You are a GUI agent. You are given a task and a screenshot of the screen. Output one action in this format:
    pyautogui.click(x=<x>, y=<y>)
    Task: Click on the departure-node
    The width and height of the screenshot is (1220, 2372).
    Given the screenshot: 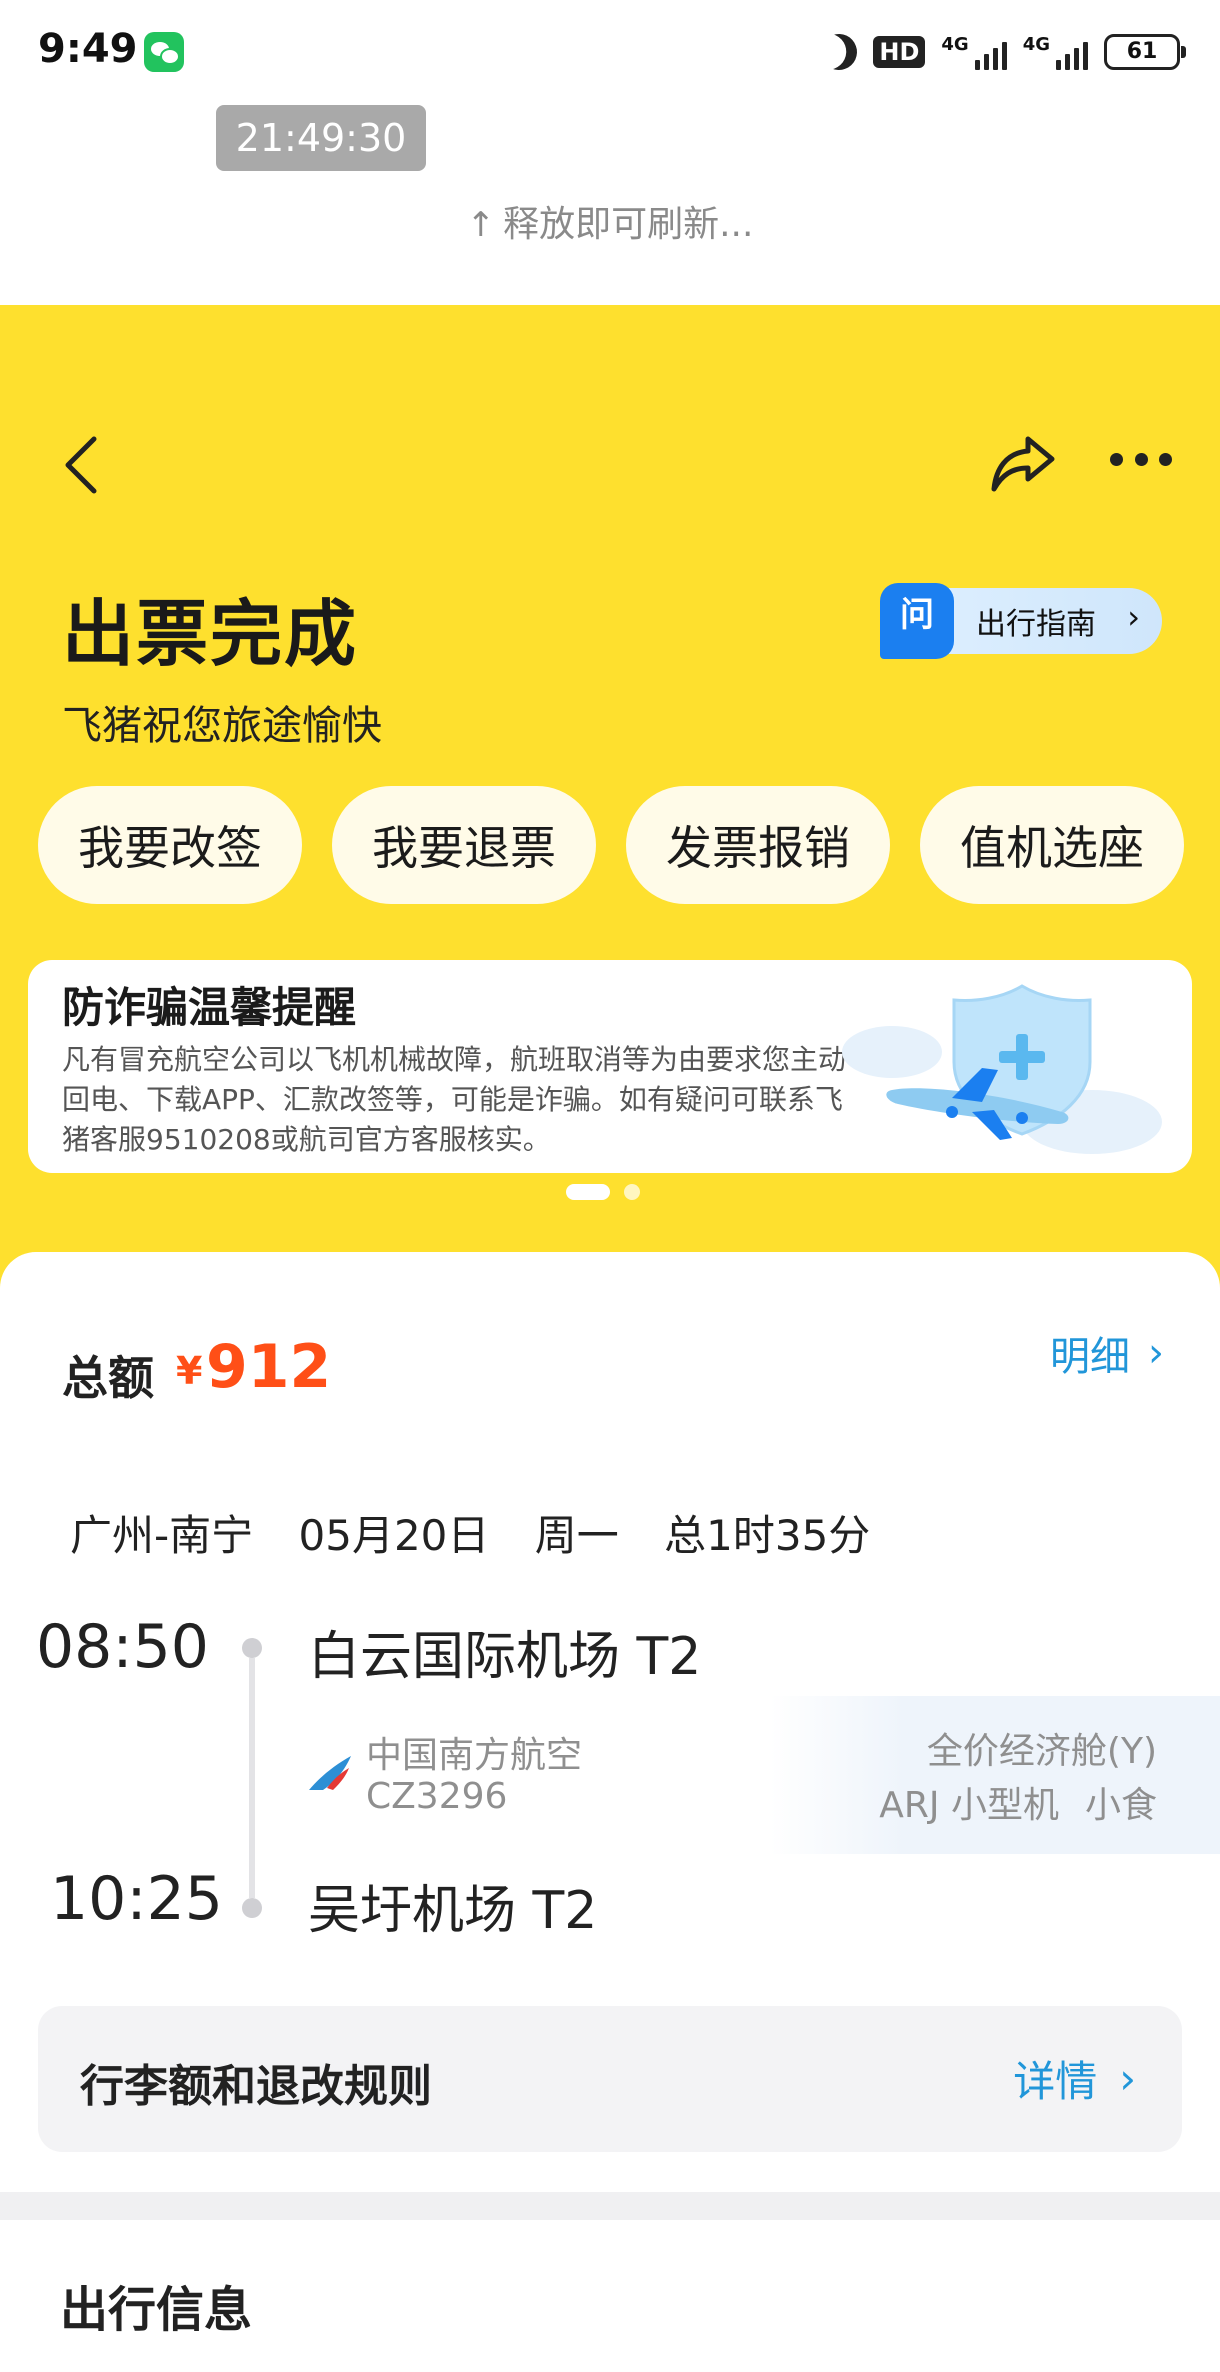 What is the action you would take?
    pyautogui.click(x=252, y=1648)
    